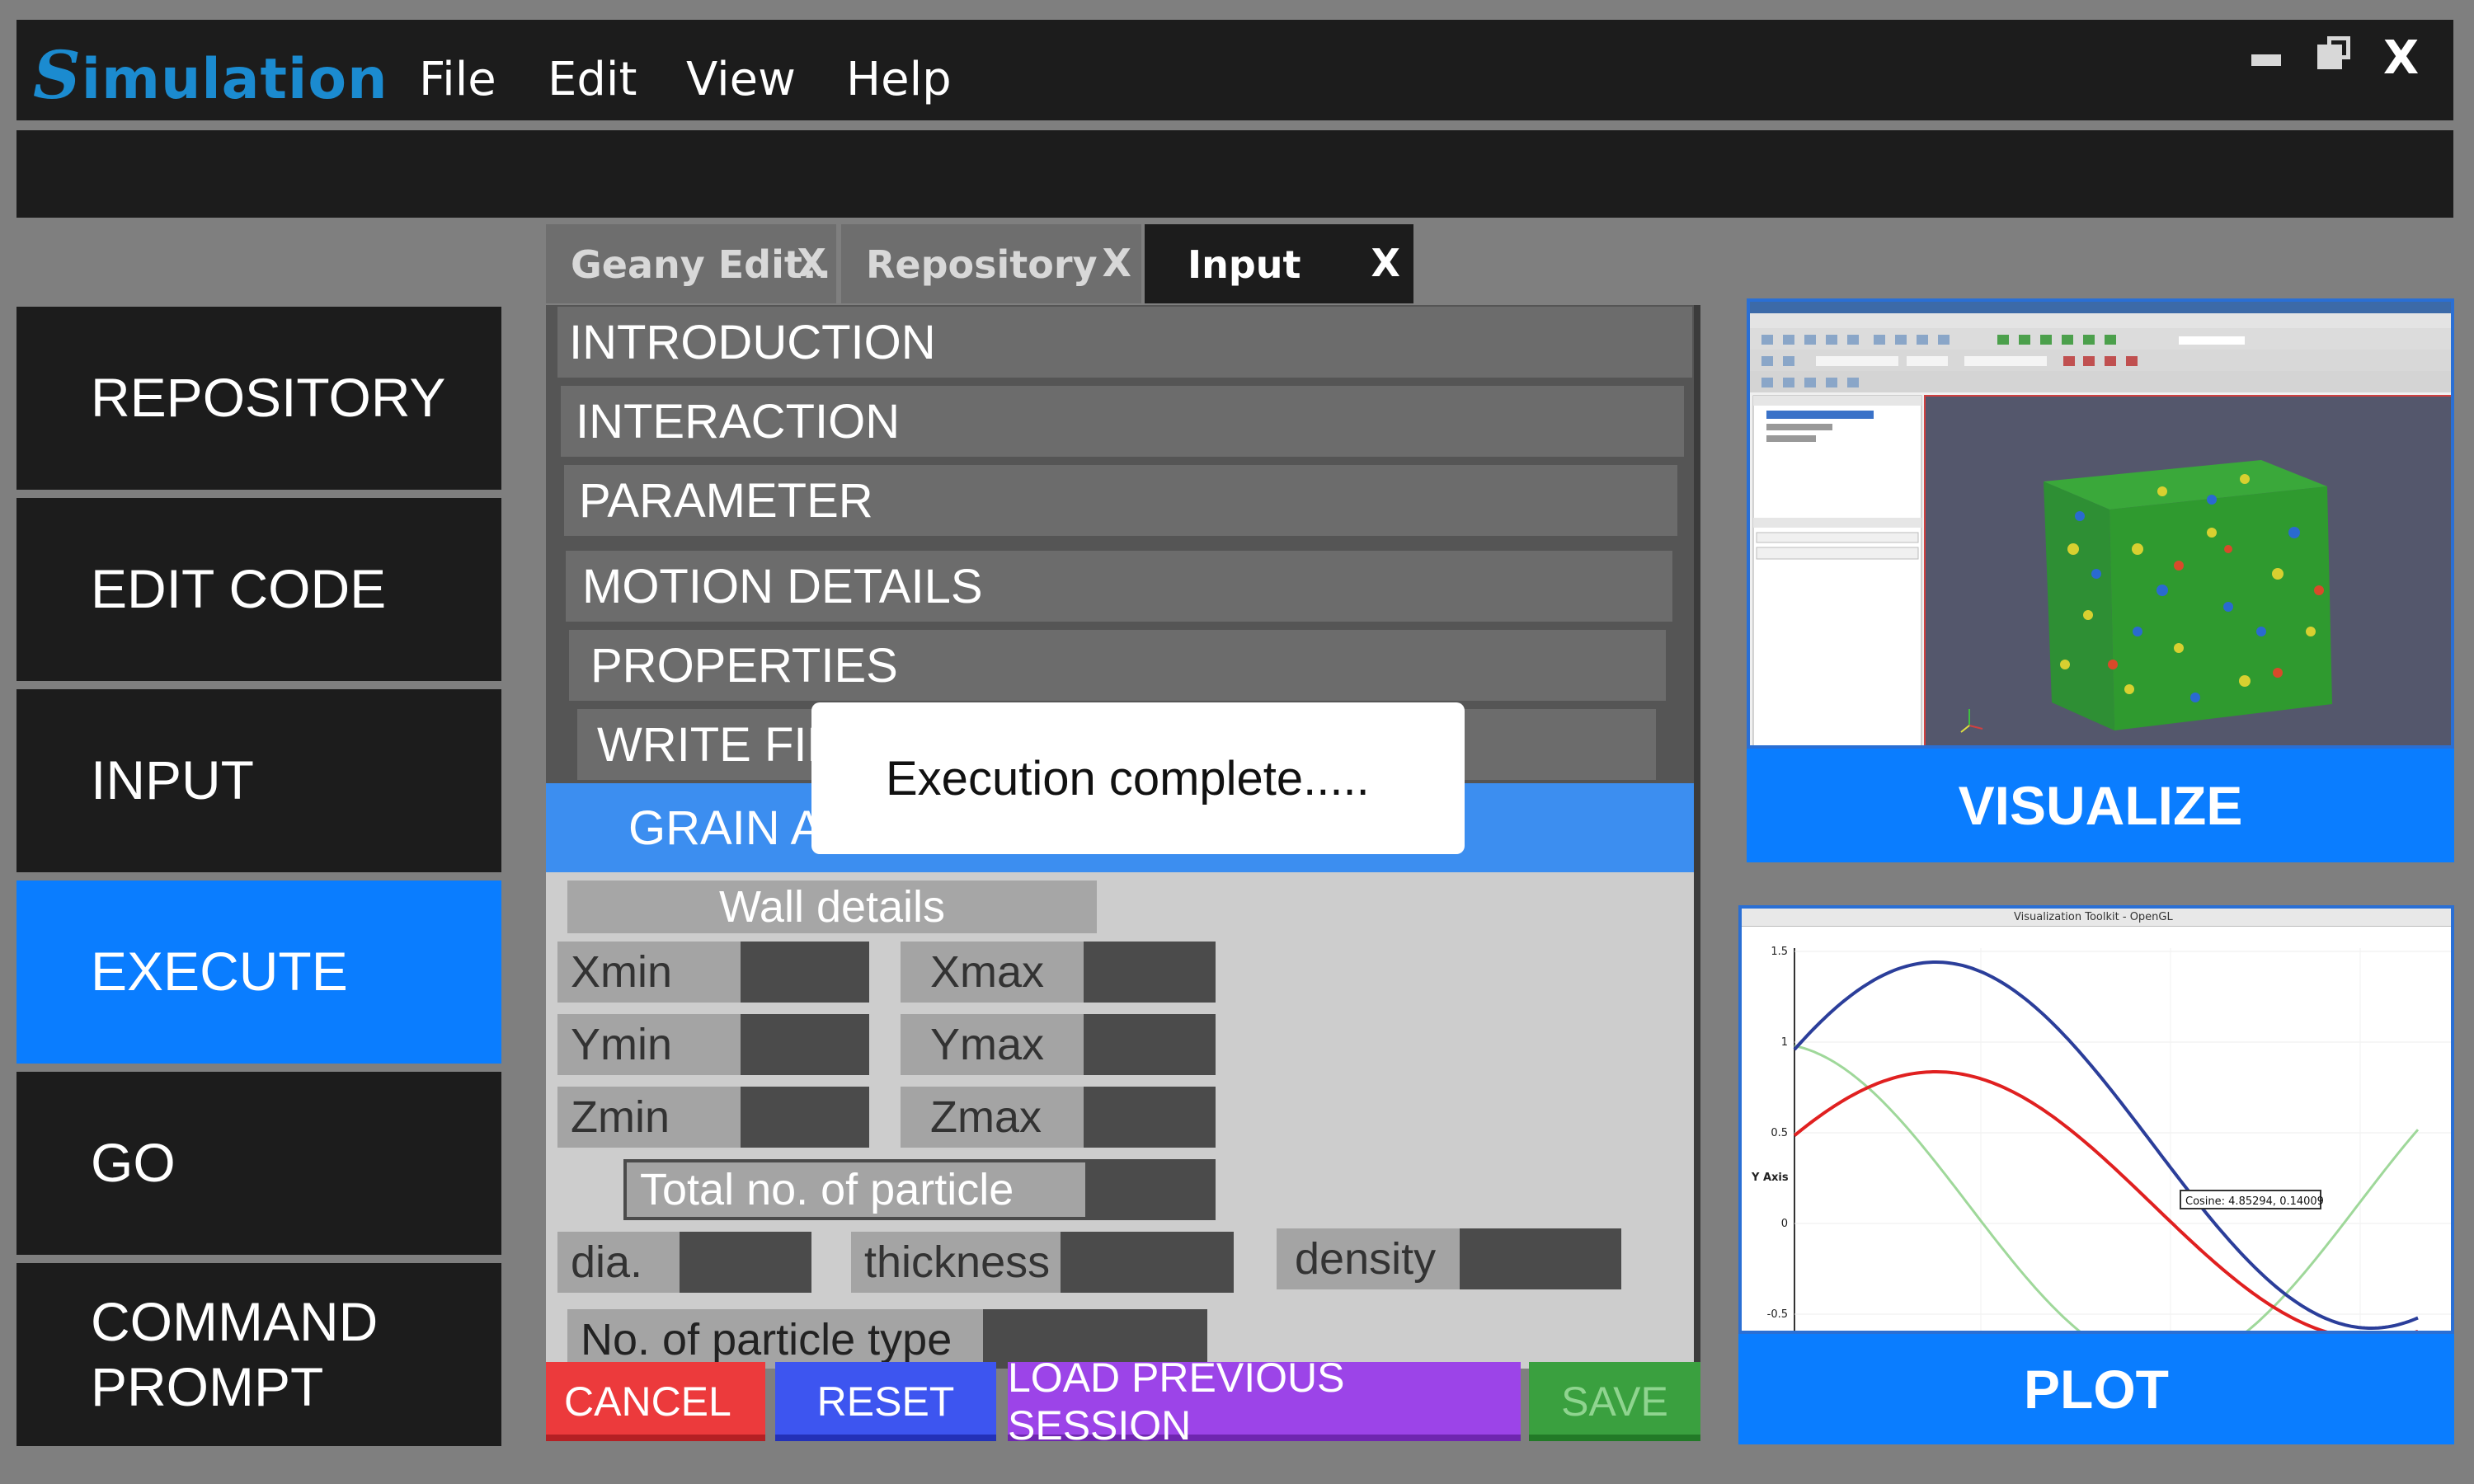 The height and width of the screenshot is (1484, 2474). Describe the element at coordinates (457, 79) in the screenshot. I see `menu-file: File` at that location.